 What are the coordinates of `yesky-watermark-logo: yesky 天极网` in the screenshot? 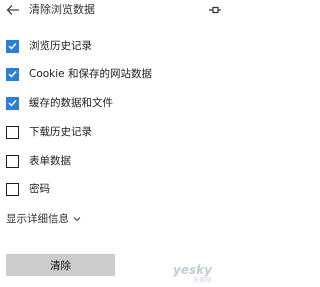 It's located at (193, 273).